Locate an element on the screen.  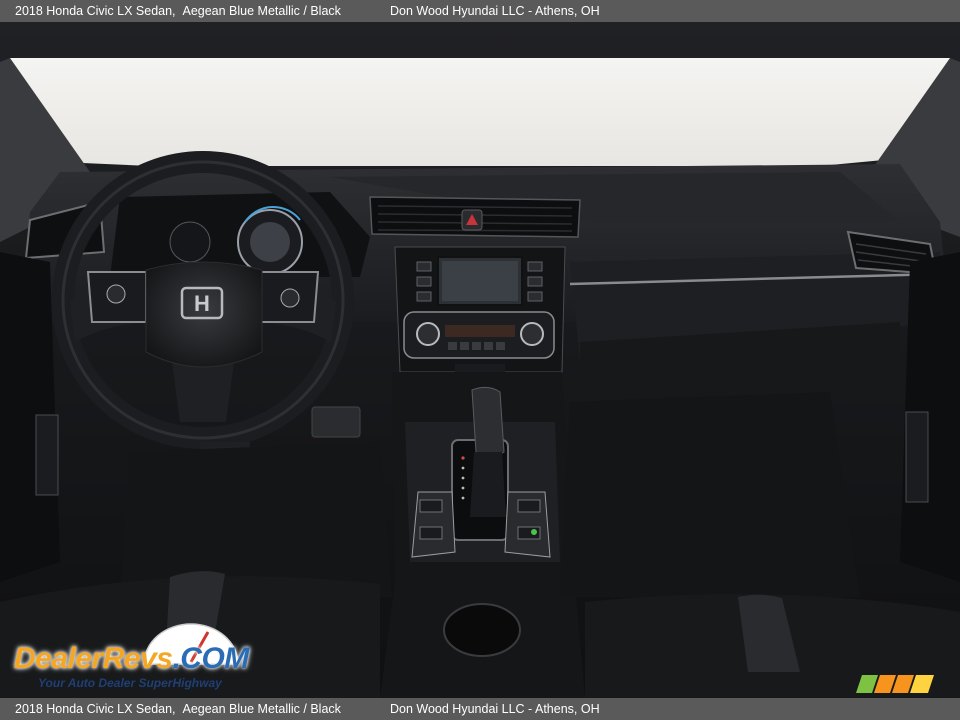
caption-dealer-top: Don Wood Hyundai LLC - Athens, OH is located at coordinates (495, 11).